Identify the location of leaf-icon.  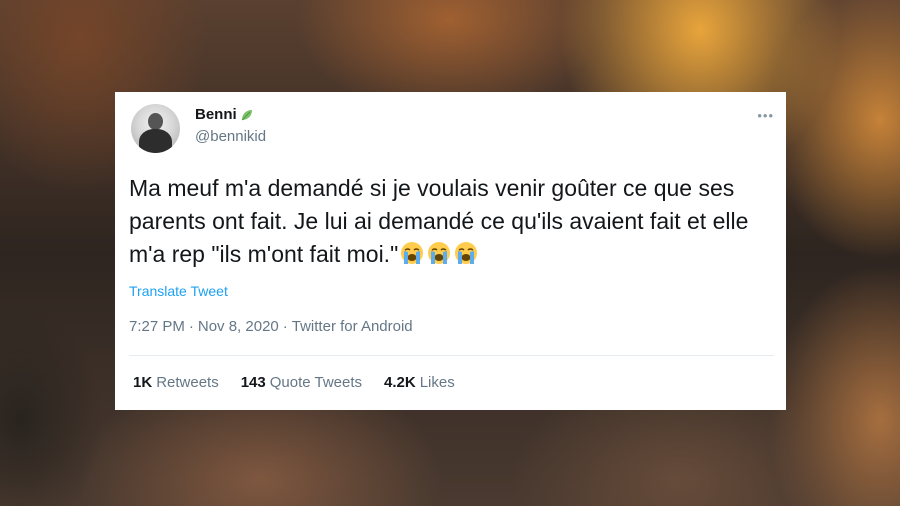
(246, 114).